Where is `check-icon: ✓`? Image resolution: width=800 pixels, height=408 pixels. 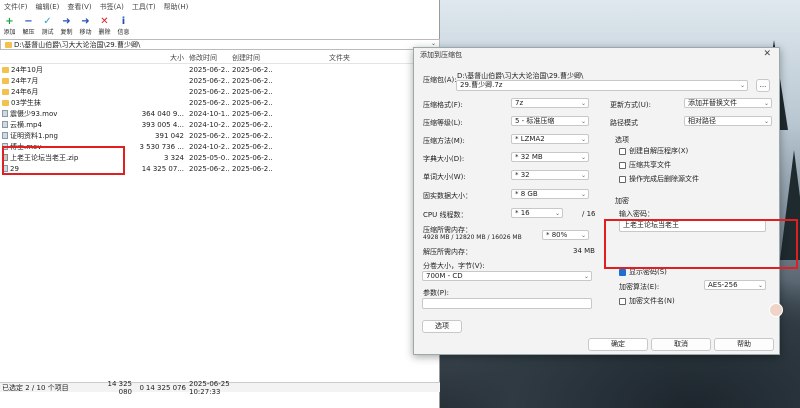
check-icon: ✓ is located at coordinates (47, 21).